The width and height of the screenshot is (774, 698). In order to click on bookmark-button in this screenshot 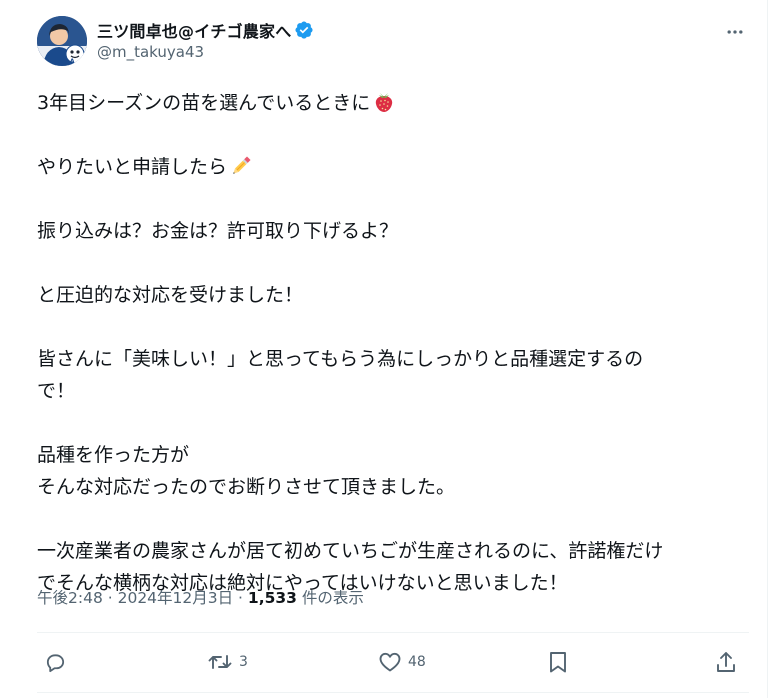, I will do `click(561, 662)`.